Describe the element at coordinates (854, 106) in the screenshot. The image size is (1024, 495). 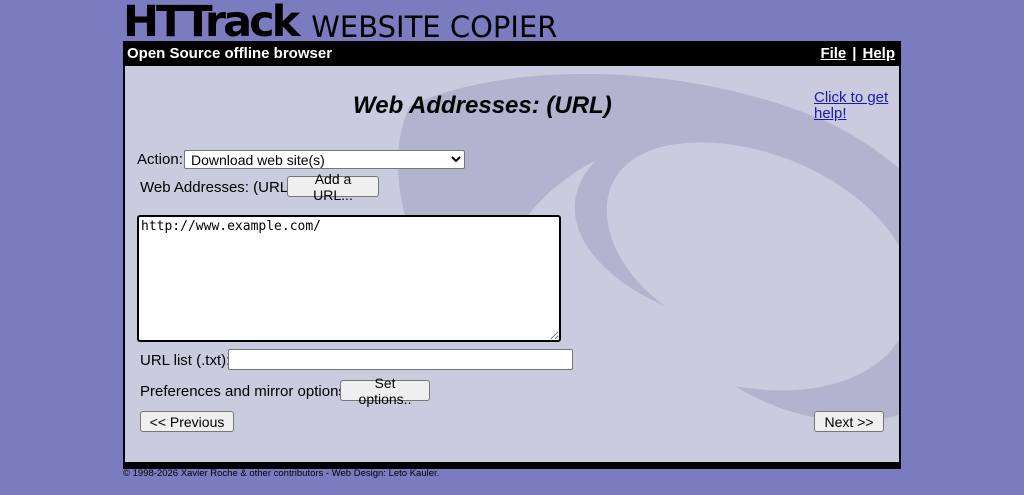
I see `help-link: Click to get help!` at that location.